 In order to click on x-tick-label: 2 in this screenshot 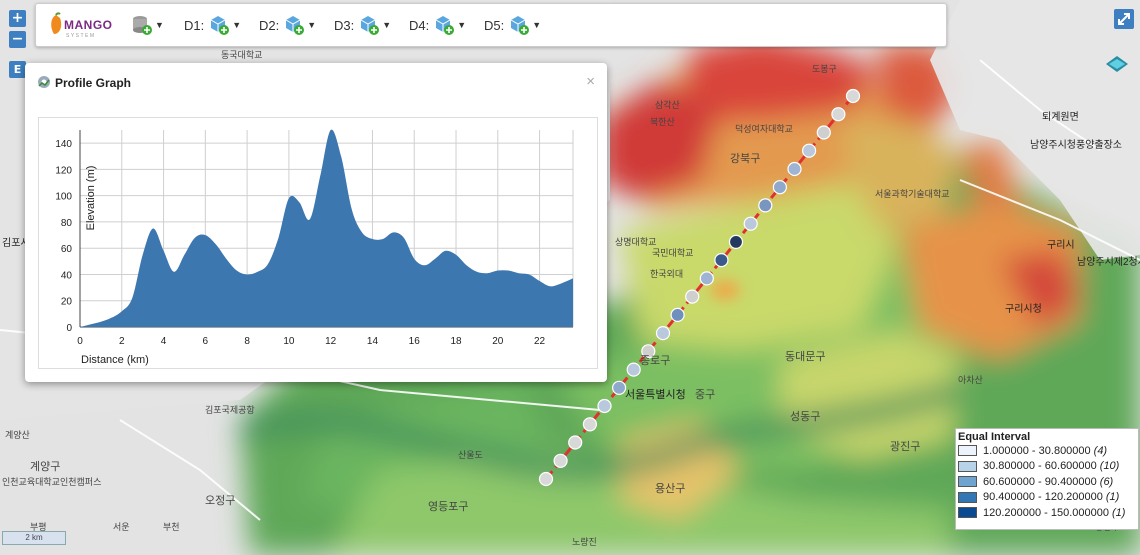, I will do `click(122, 341)`.